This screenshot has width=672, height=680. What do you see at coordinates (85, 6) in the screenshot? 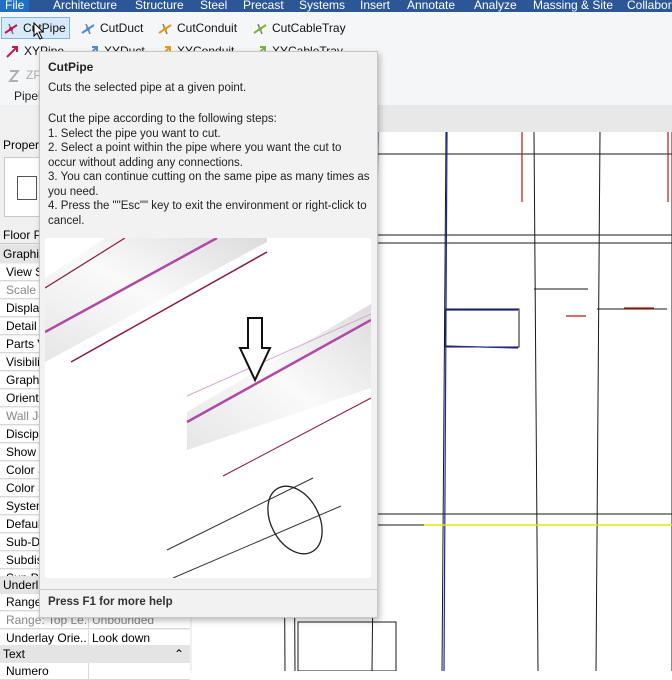
I see `menu-architecture: Architecture` at bounding box center [85, 6].